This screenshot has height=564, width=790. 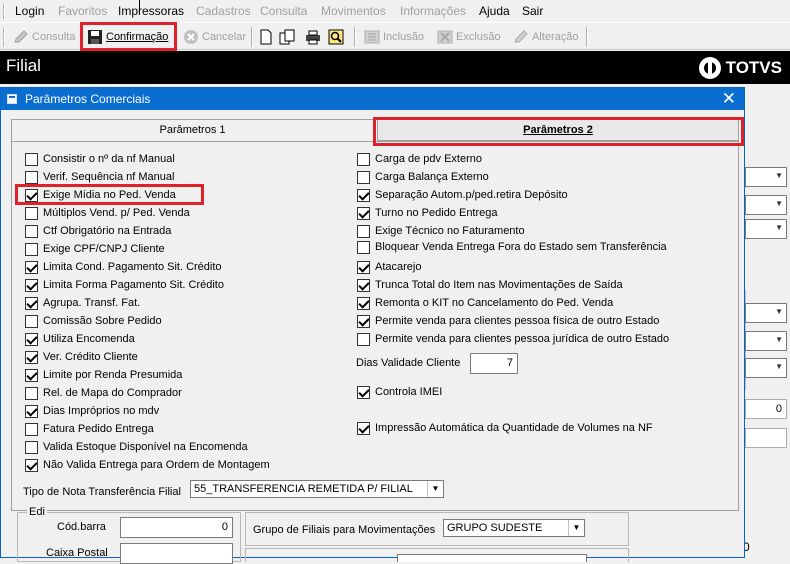 I want to click on cancelar-button: Cancelar, so click(x=214, y=37).